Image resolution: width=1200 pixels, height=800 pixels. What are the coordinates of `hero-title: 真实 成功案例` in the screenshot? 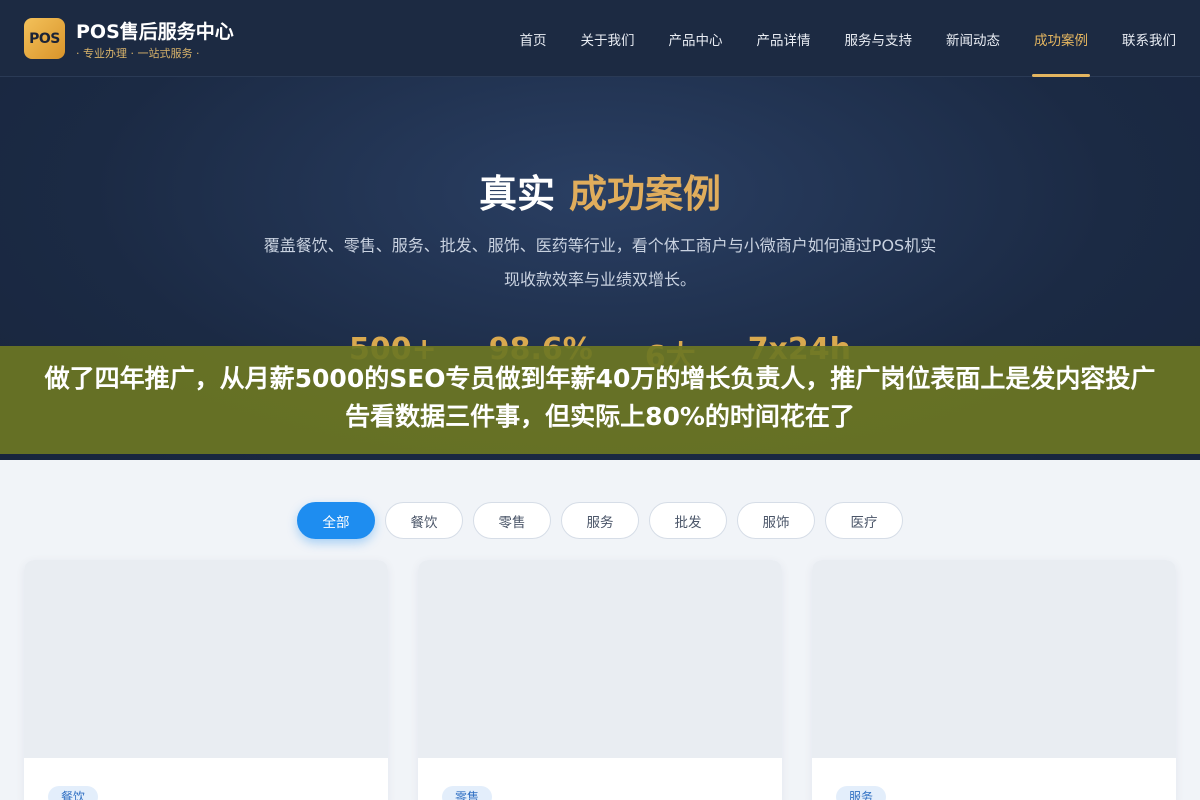 It's located at (600, 190).